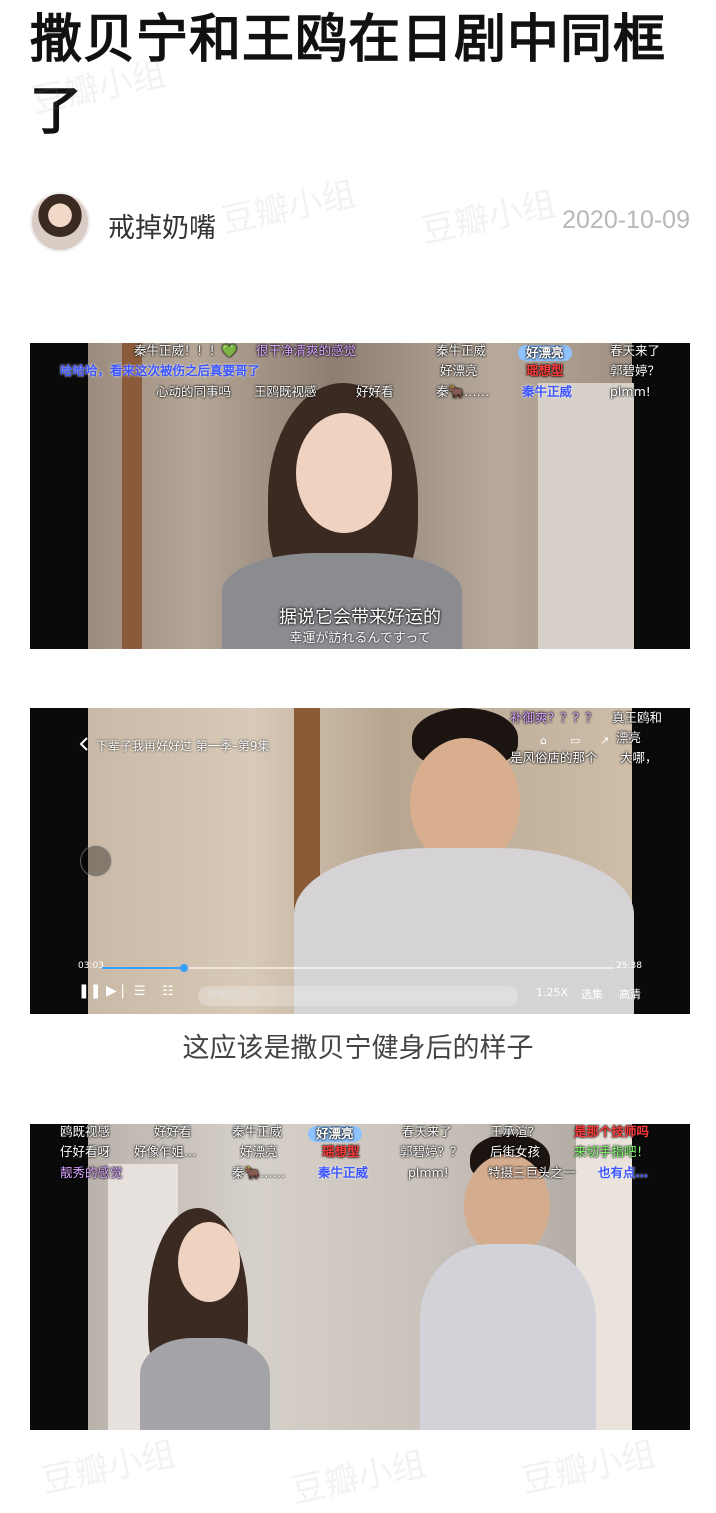 Image resolution: width=716 pixels, height=1513 pixels. Describe the element at coordinates (612, 1151) in the screenshot. I see `danmaku-item: 来切手指吧！` at that location.